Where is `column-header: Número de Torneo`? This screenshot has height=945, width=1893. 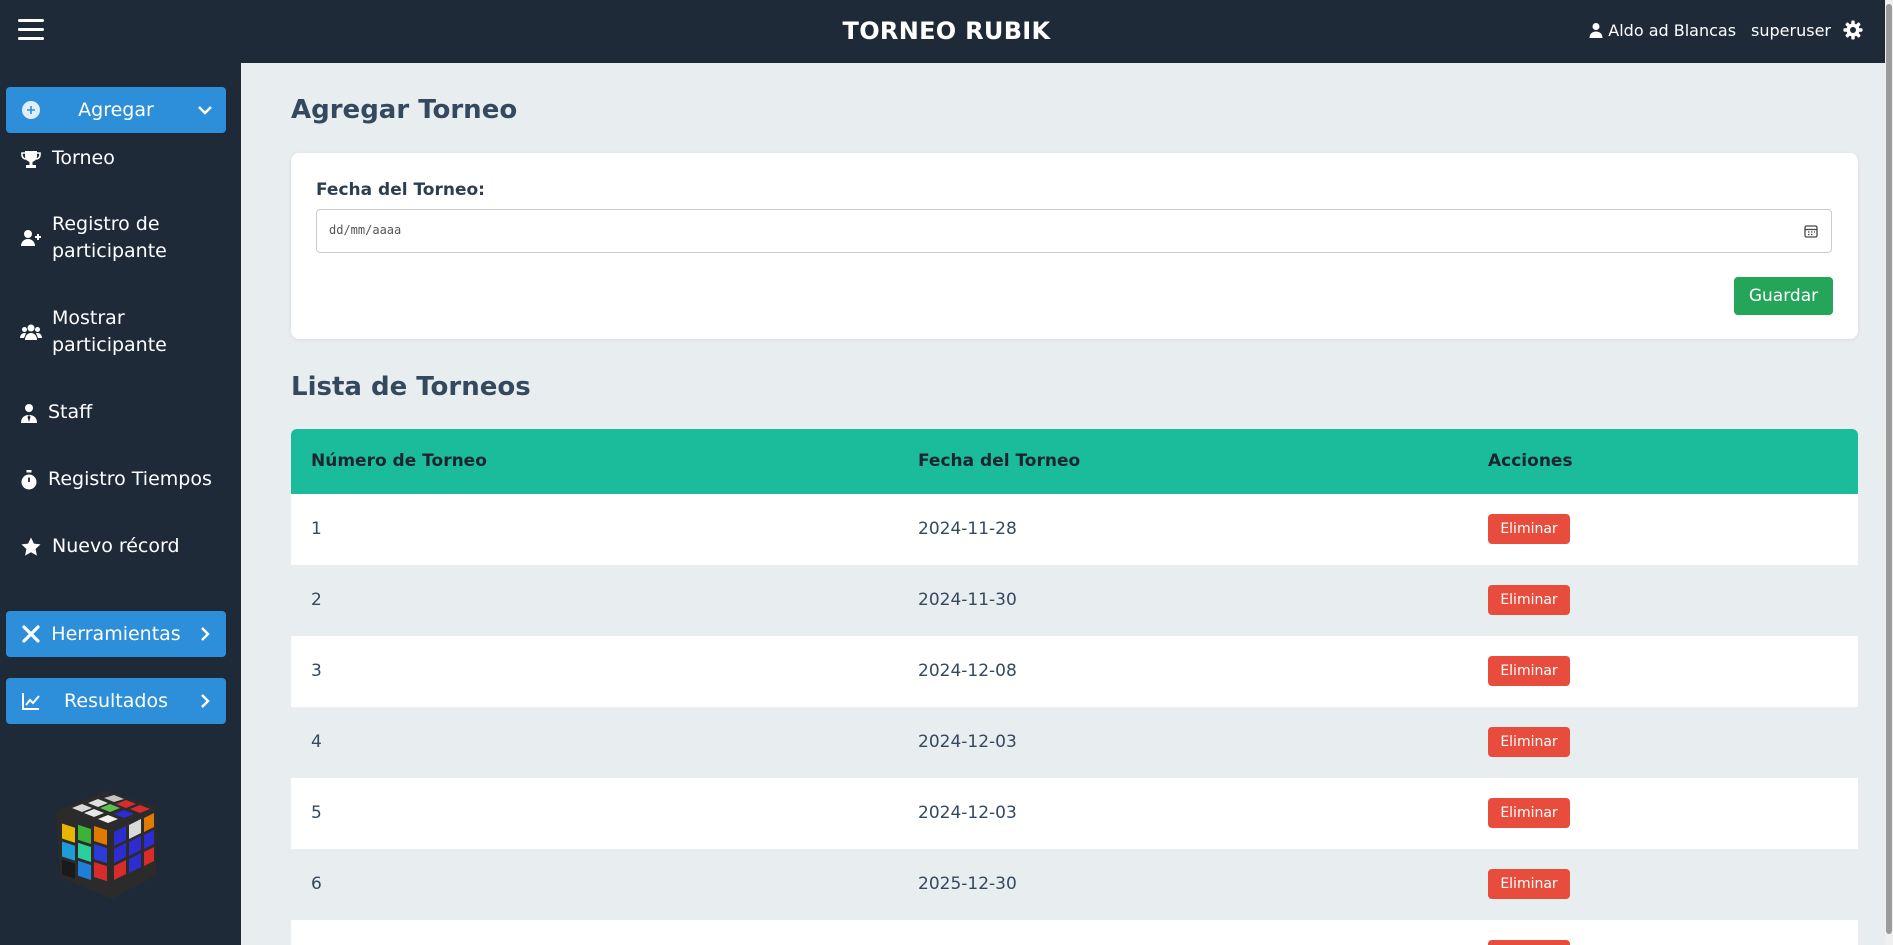
column-header: Número de Torneo is located at coordinates (399, 461).